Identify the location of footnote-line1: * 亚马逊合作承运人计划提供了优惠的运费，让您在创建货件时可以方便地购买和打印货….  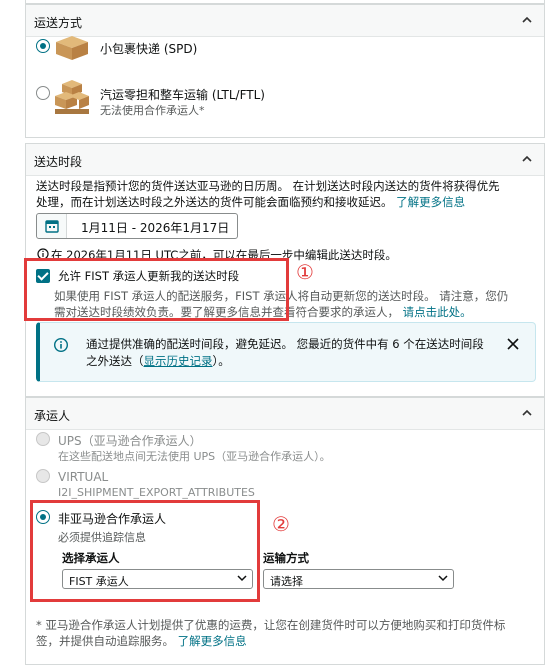
(271, 625).